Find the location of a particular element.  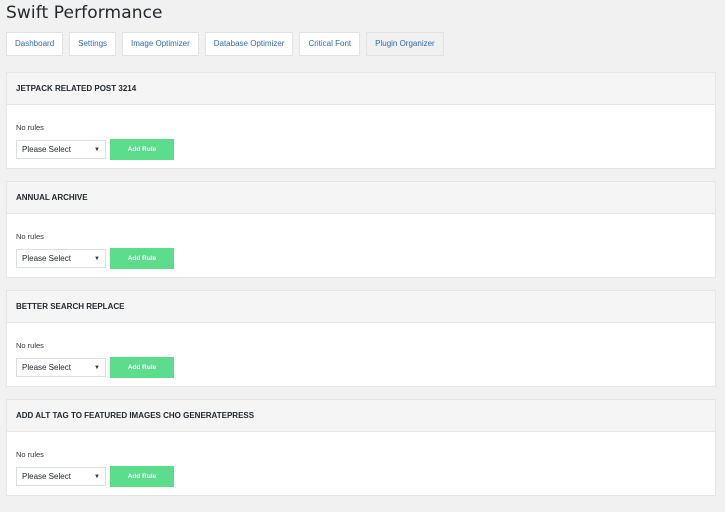

plugin-panel-title: JETPACK RELATED POST 3214 is located at coordinates (361, 89).